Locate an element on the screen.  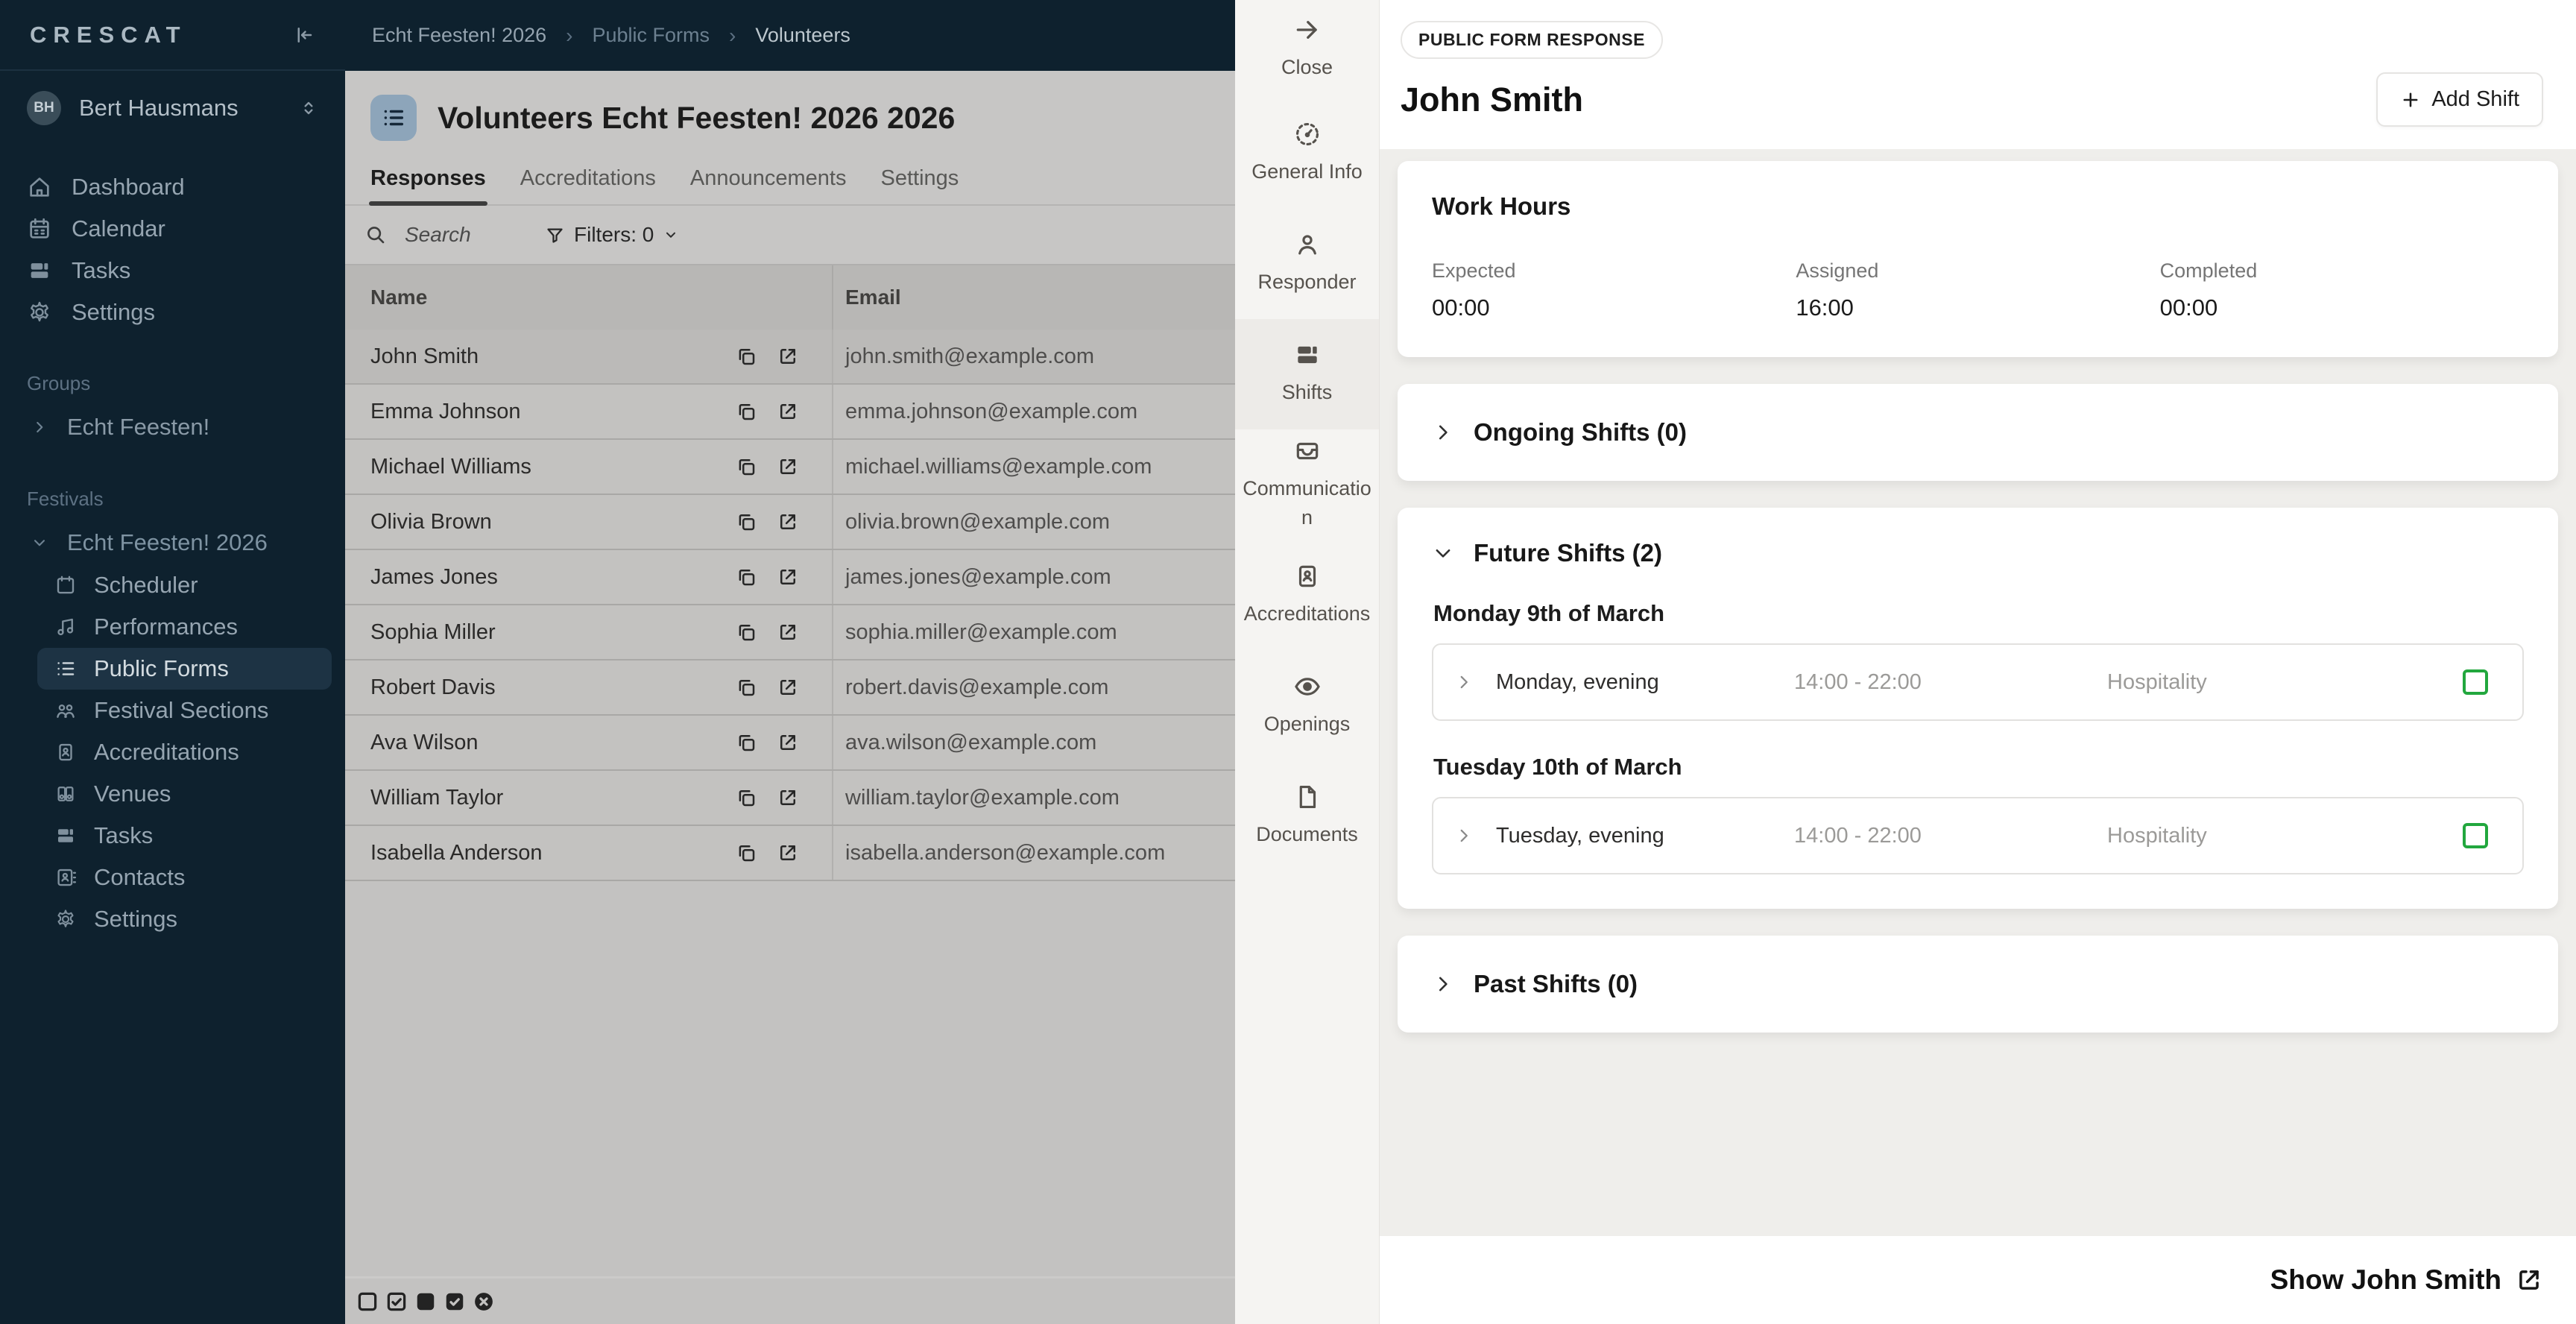
sidebar-item-label: Calendar is located at coordinates (118, 228).